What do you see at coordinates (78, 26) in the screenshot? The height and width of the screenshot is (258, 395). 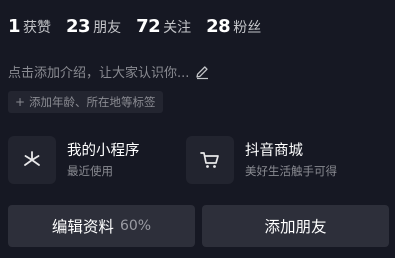 I see `stat-friends-count: 23` at bounding box center [78, 26].